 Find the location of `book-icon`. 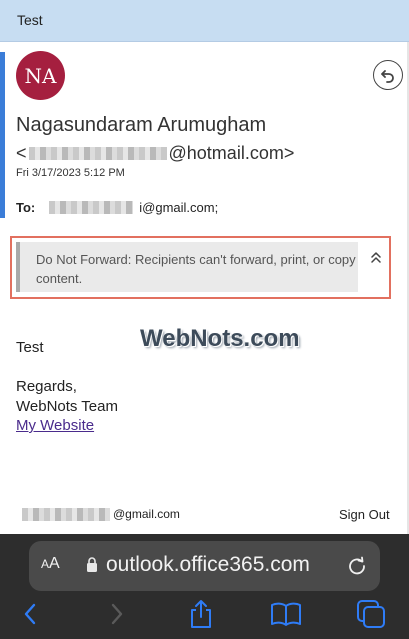

book-icon is located at coordinates (286, 614).